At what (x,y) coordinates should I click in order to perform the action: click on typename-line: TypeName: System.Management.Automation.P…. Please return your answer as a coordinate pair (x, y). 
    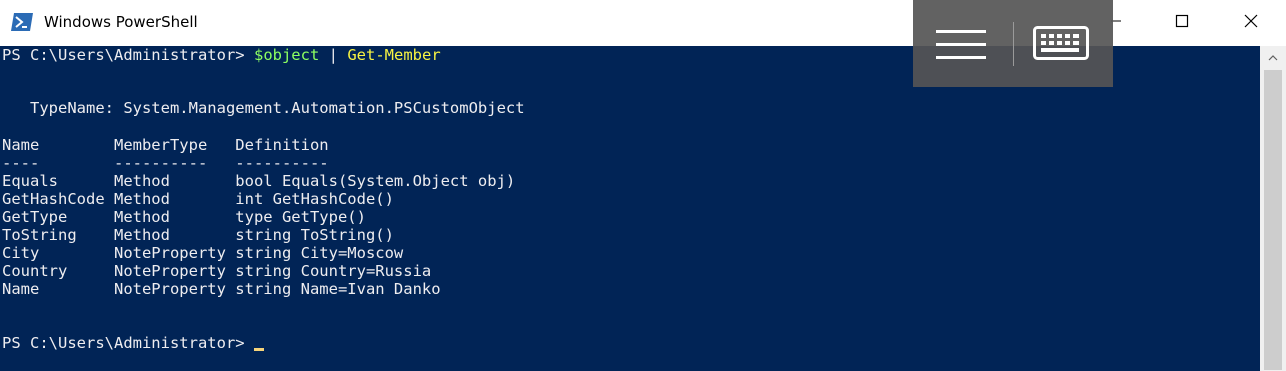
    Looking at the image, I should click on (263, 108).